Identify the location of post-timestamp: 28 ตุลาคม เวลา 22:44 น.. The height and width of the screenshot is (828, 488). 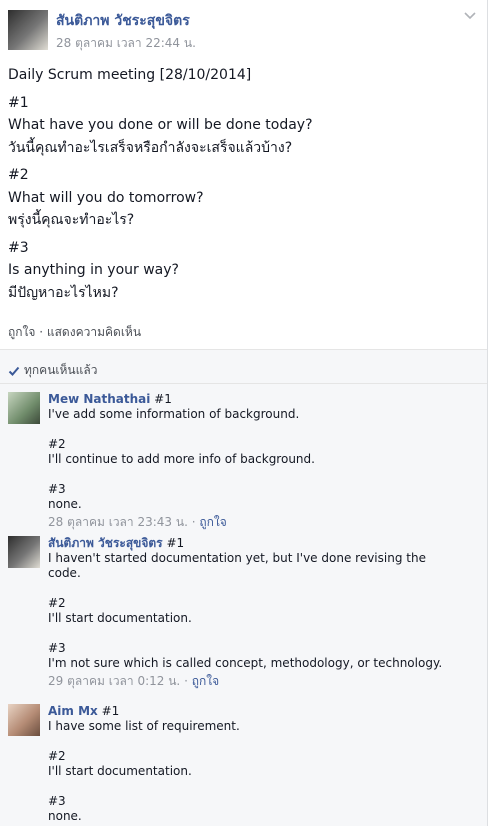
(126, 43).